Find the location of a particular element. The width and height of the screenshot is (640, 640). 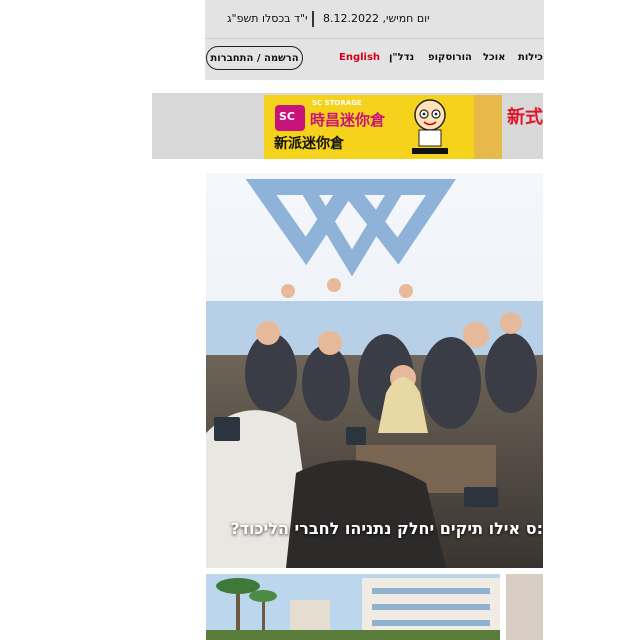

ad-brand-english: SC STORAGE is located at coordinates (337, 103).